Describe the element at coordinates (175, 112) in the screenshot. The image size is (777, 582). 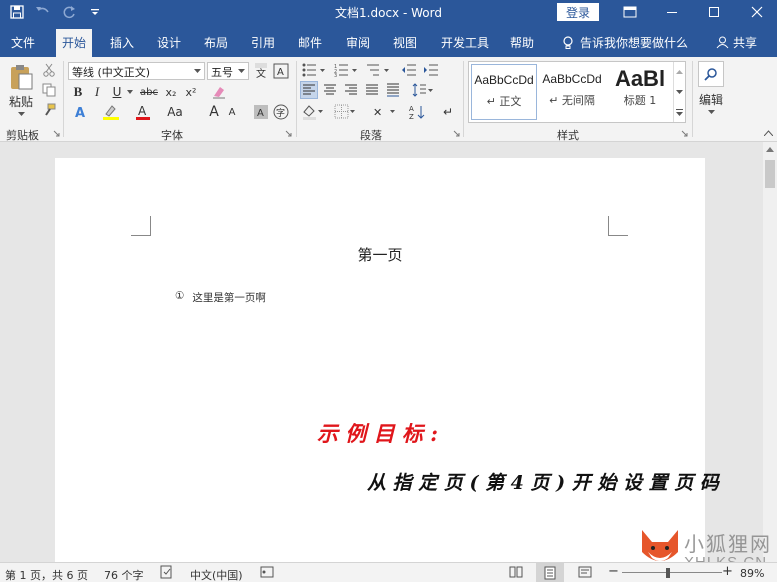
I see `change-case-button: Aa` at that location.